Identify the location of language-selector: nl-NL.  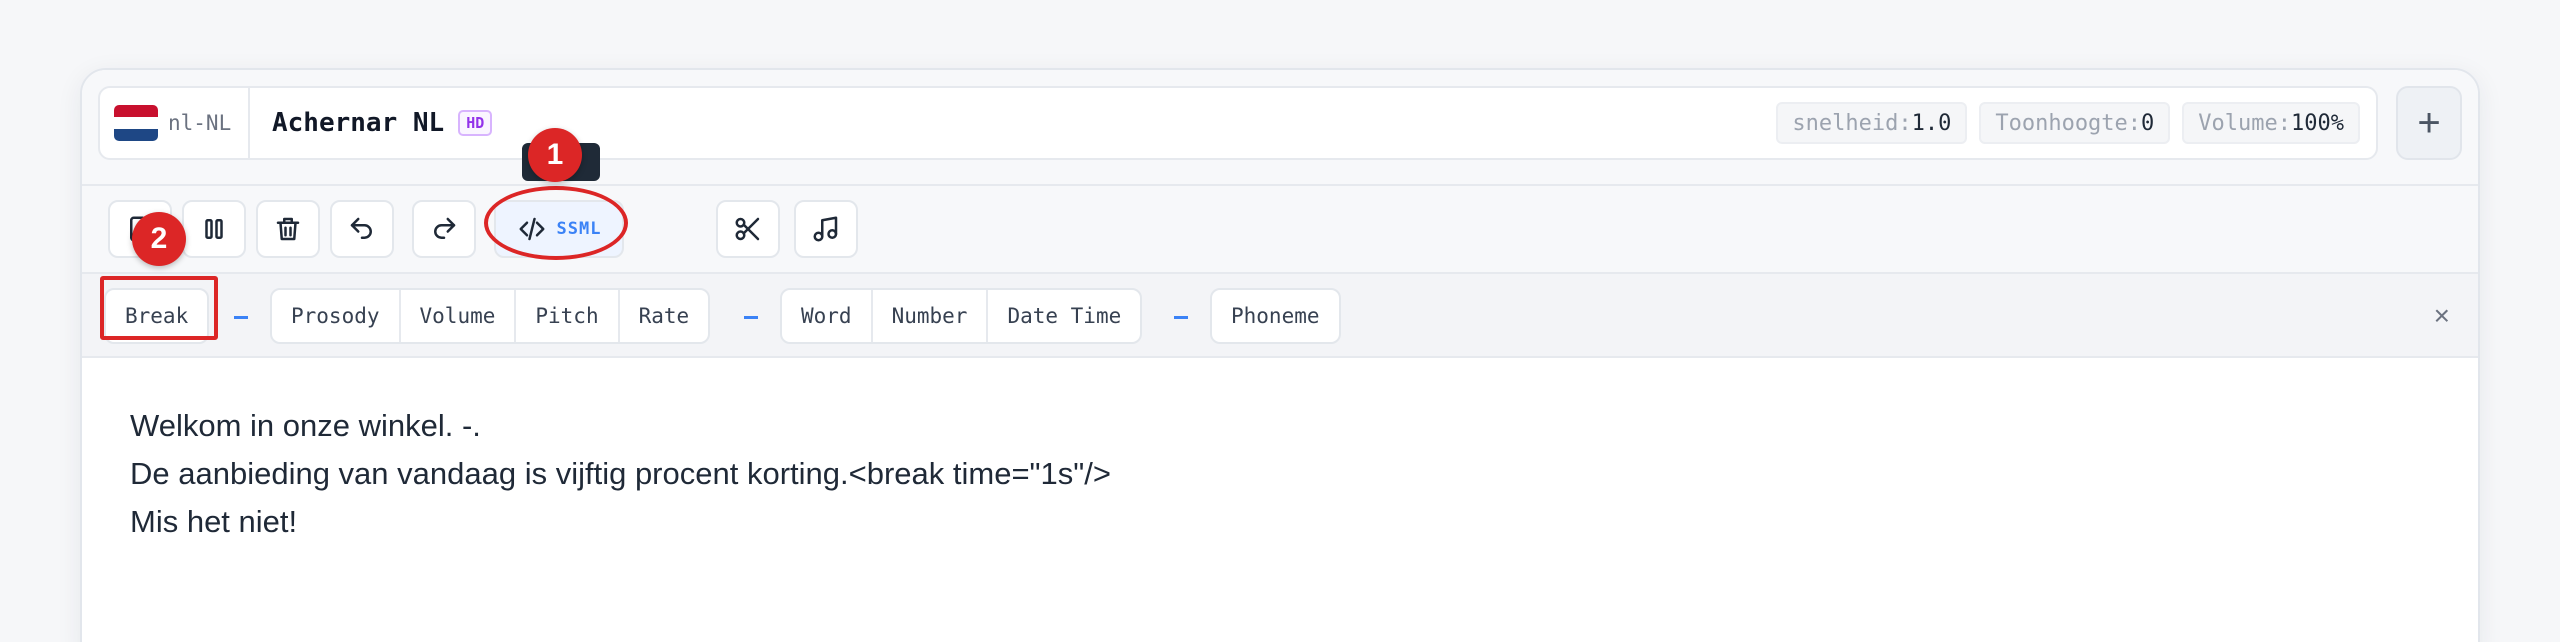
(175, 123).